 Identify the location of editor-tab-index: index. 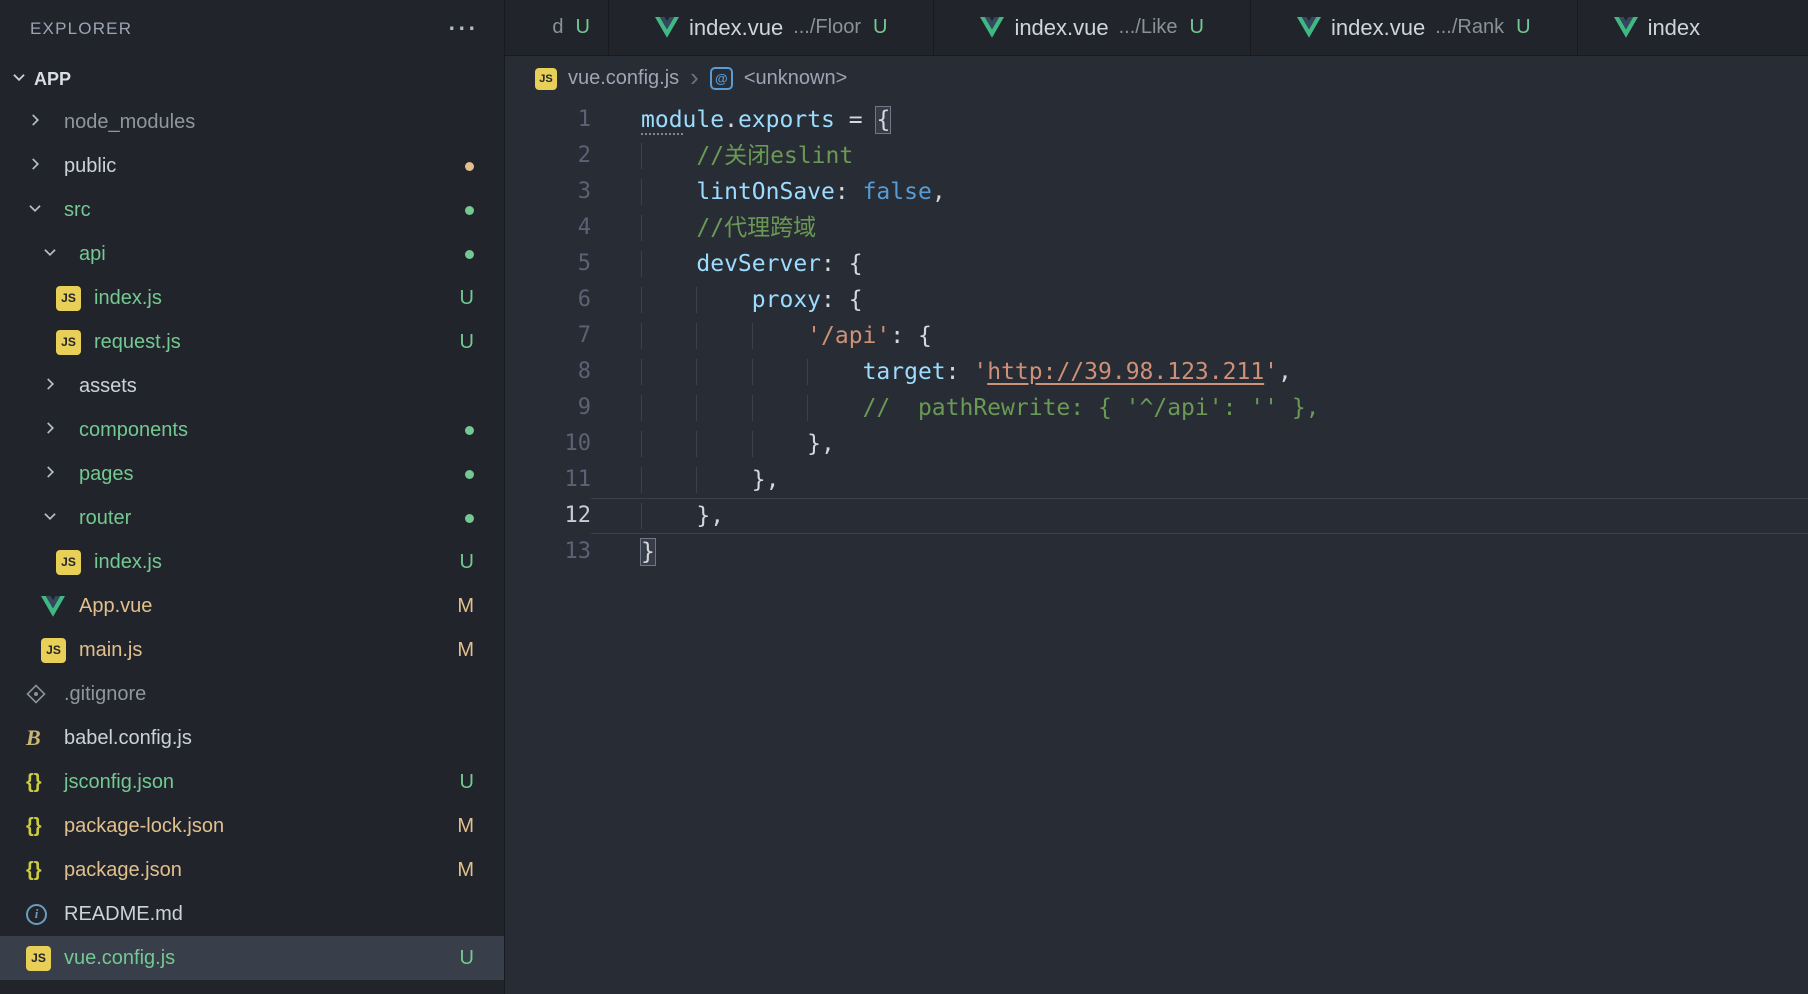
(1692, 27).